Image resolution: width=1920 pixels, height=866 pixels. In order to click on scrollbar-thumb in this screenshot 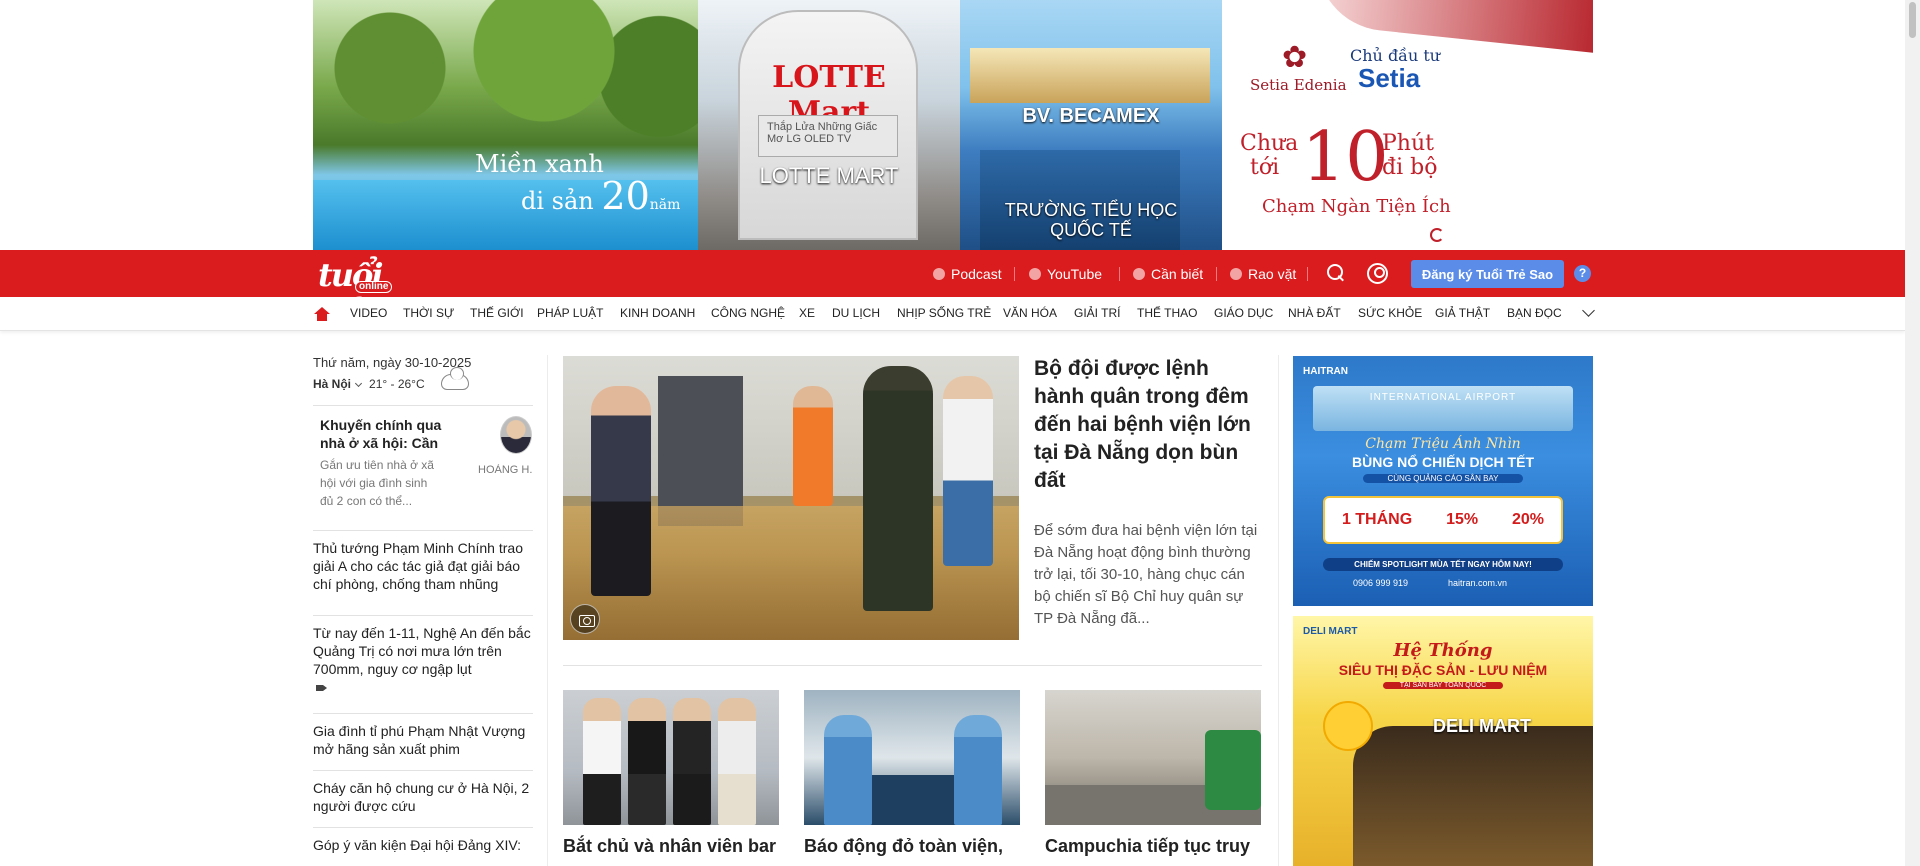, I will do `click(1912, 20)`.